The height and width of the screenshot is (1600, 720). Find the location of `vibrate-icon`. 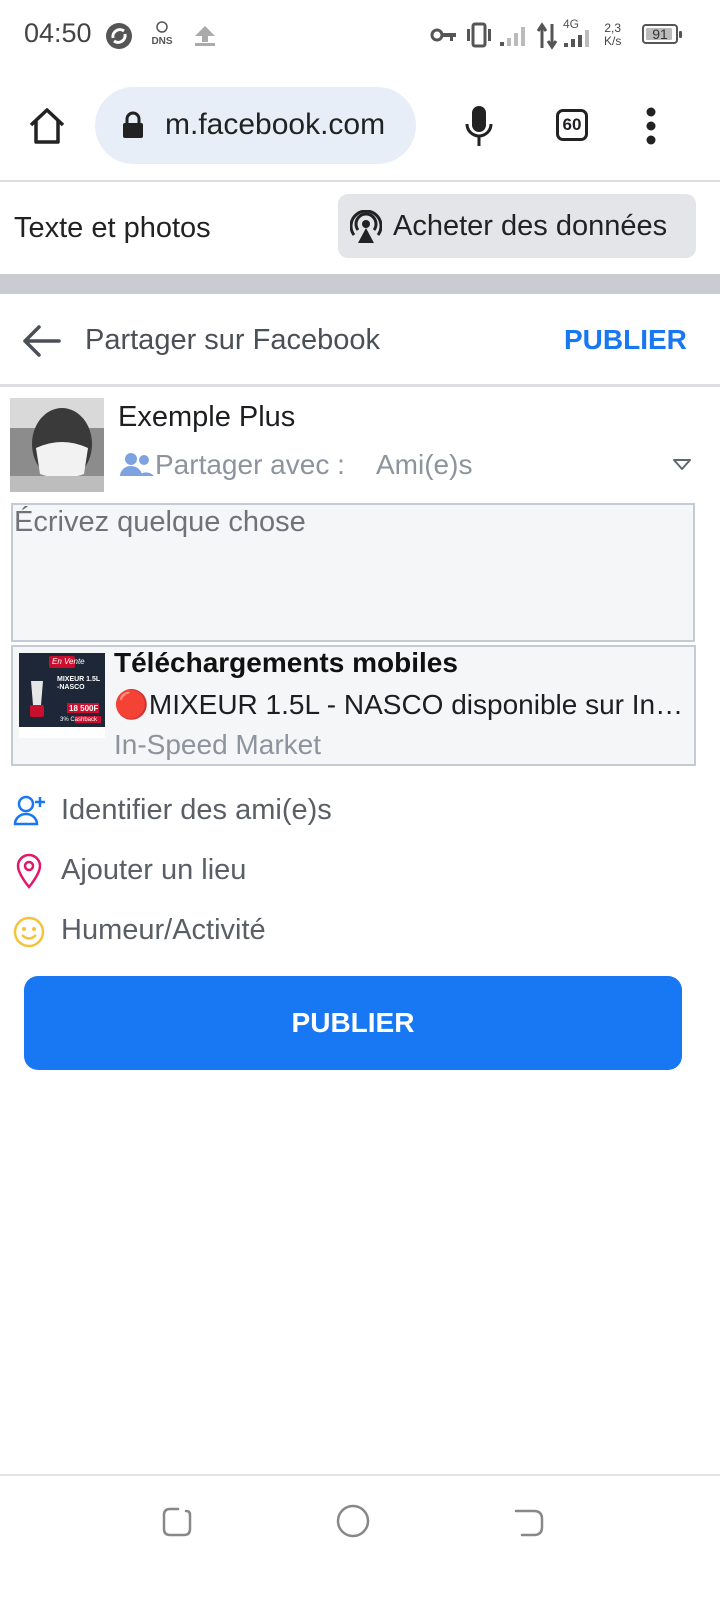

vibrate-icon is located at coordinates (479, 35).